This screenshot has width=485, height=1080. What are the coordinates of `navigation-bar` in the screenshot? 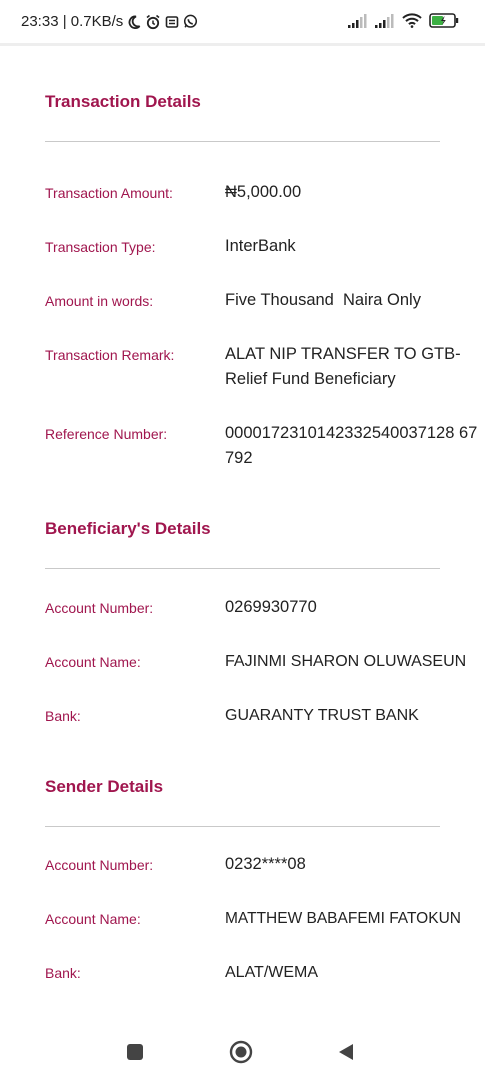 It's located at (242, 1050).